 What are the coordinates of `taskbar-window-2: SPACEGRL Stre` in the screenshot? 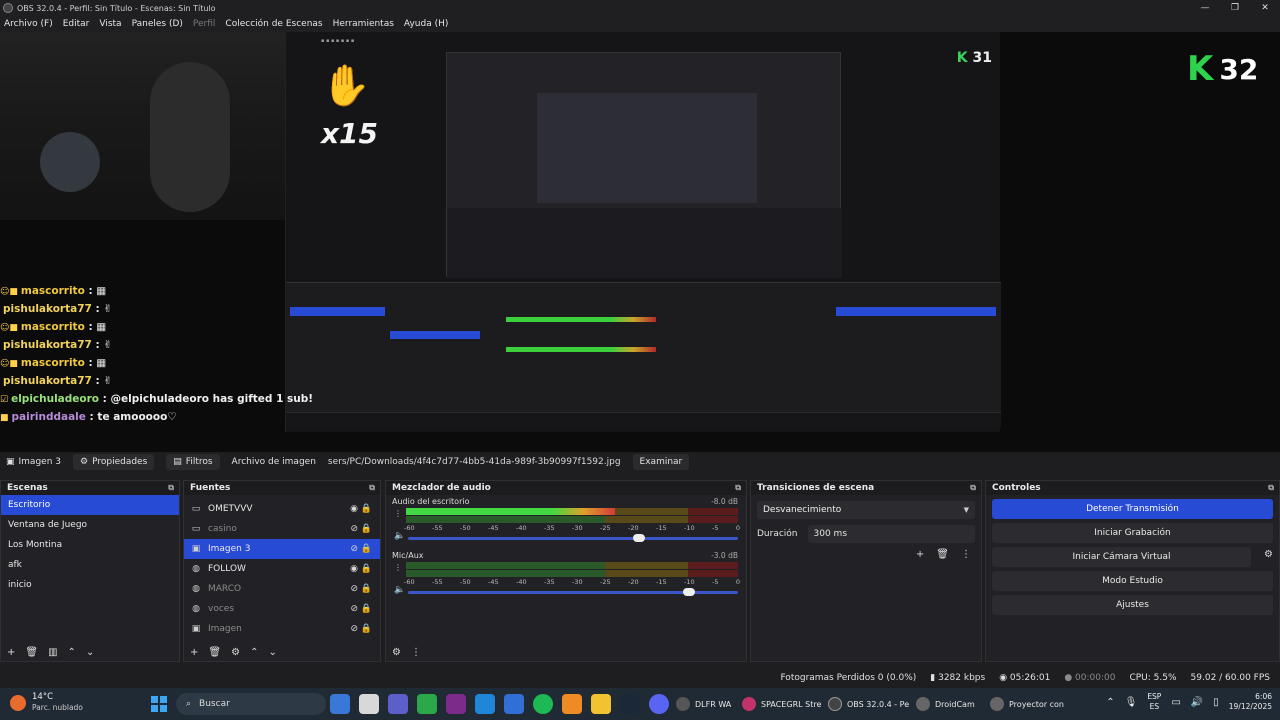 It's located at (781, 704).